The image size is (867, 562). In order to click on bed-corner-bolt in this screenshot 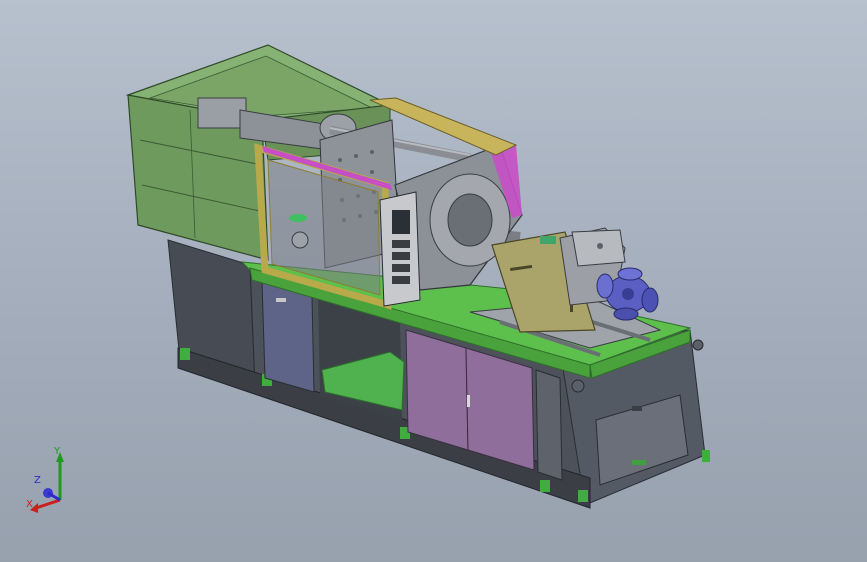, I will do `click(578, 386)`.